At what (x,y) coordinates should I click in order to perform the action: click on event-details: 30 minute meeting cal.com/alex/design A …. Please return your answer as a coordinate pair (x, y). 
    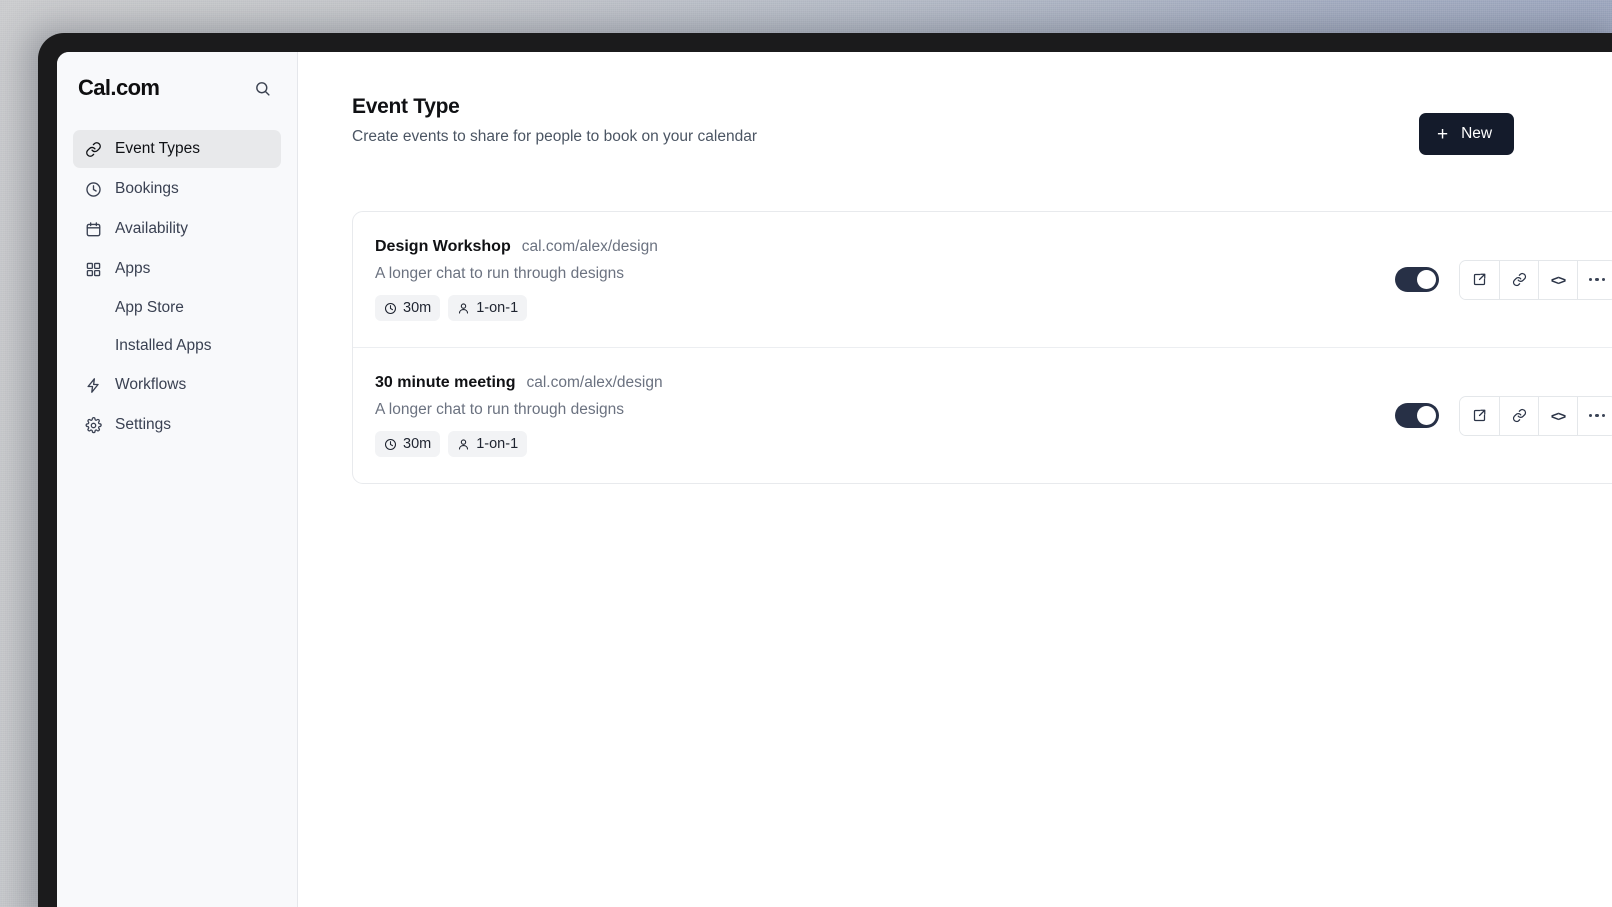
    Looking at the image, I should click on (885, 415).